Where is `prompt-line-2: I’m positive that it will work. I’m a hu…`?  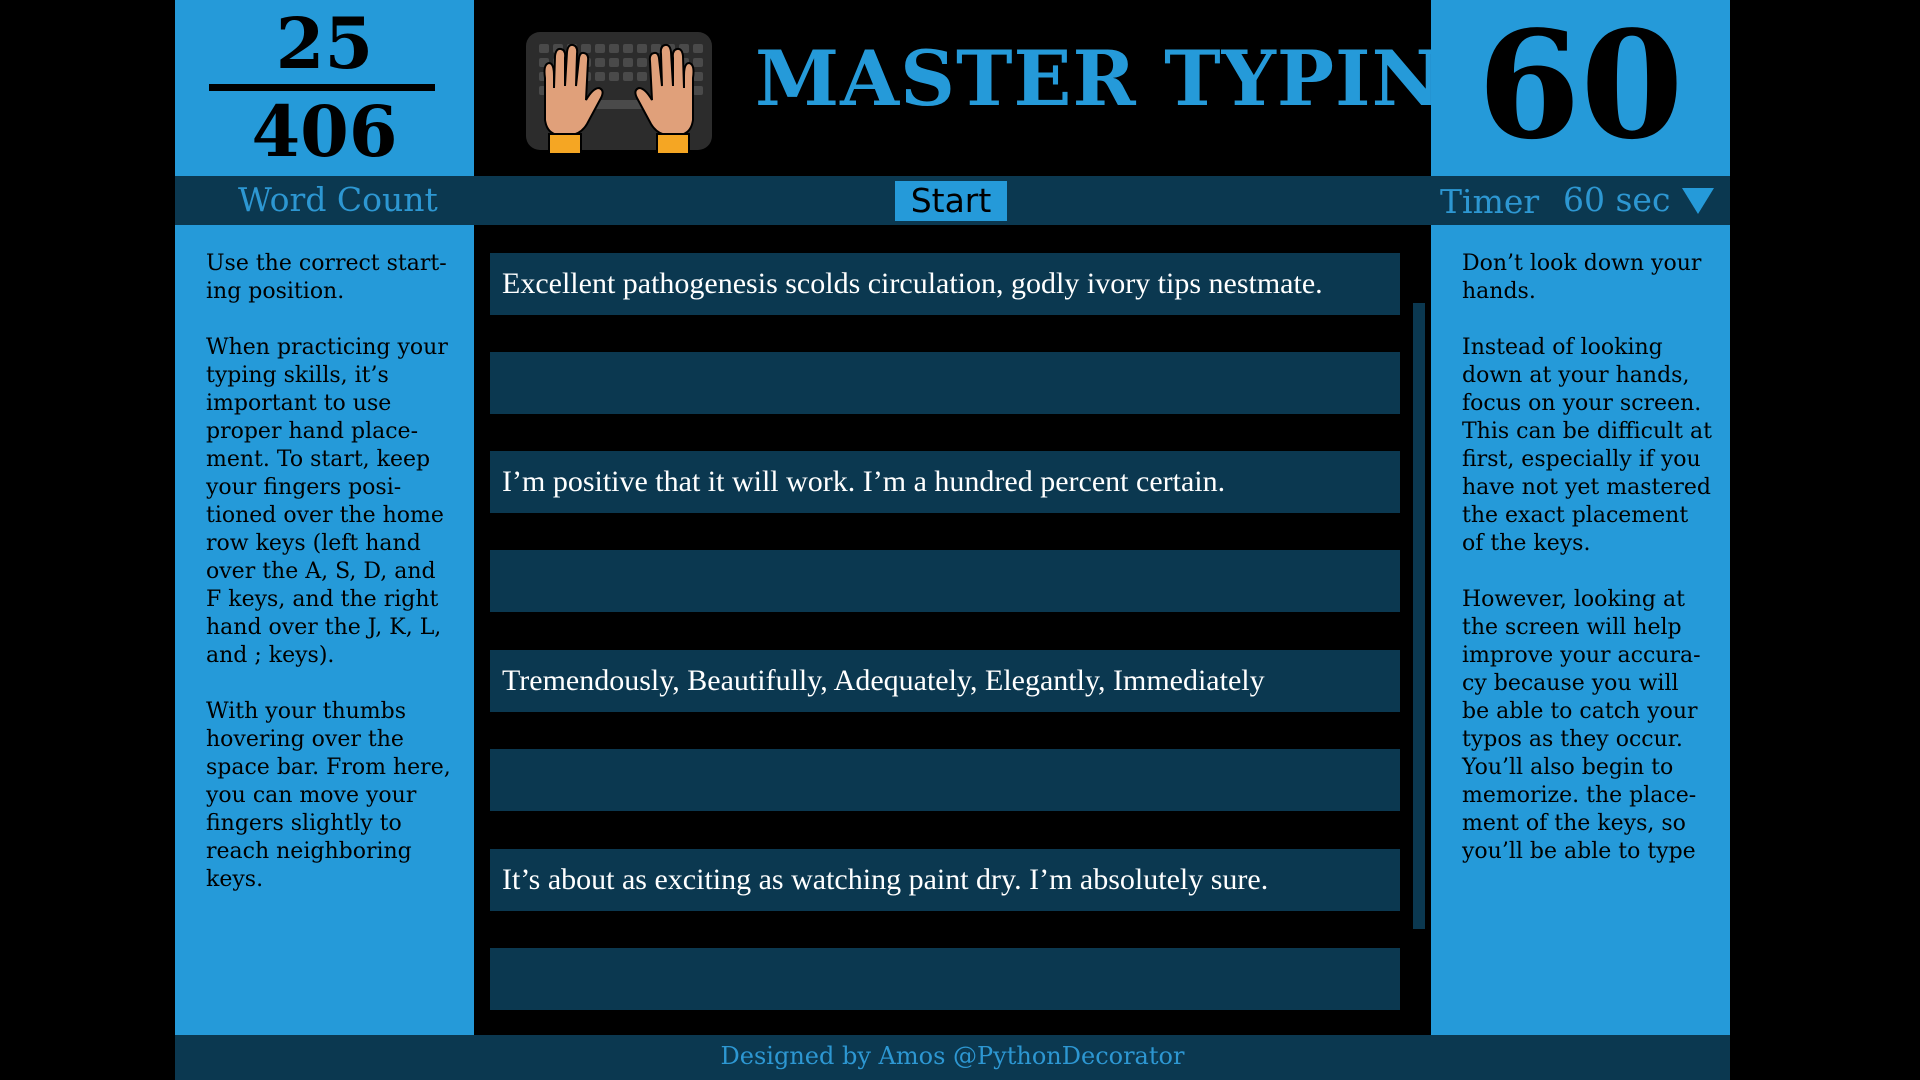 prompt-line-2: I’m positive that it will work. I’m a hu… is located at coordinates (945, 482).